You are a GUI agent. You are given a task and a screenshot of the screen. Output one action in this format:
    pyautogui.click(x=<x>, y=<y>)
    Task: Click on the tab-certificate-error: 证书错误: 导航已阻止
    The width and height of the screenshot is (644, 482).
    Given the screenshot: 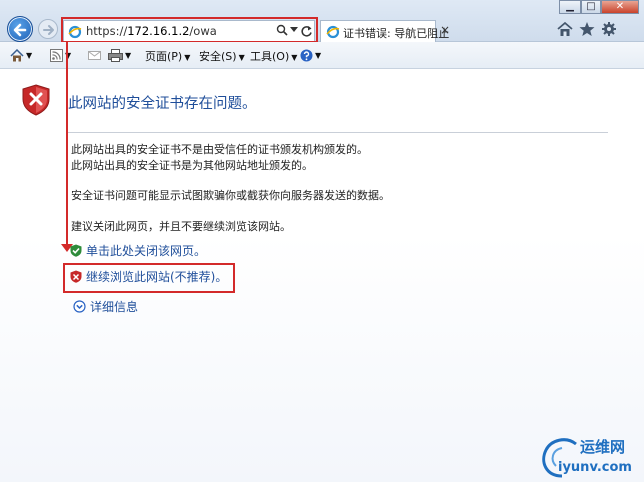 What is the action you would take?
    pyautogui.click(x=384, y=31)
    